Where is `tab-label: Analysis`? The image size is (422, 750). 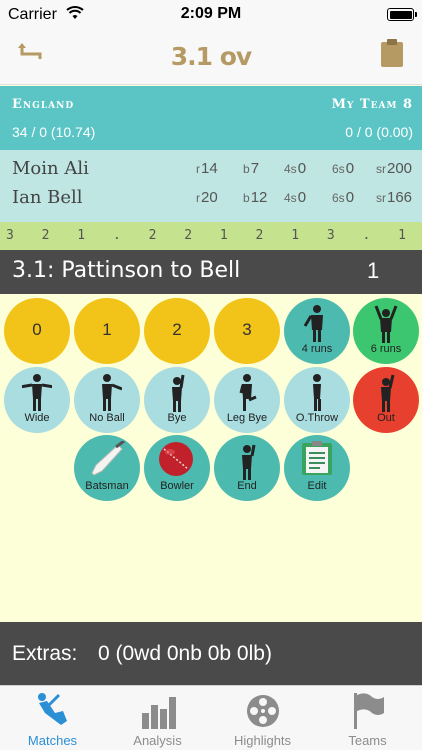
tab-label: Analysis is located at coordinates (157, 740).